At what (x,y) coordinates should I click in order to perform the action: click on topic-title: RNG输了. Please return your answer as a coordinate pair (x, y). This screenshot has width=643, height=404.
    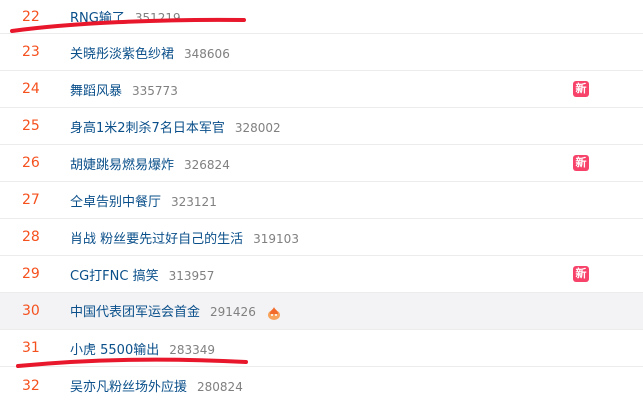
    Looking at the image, I should click on (97, 18).